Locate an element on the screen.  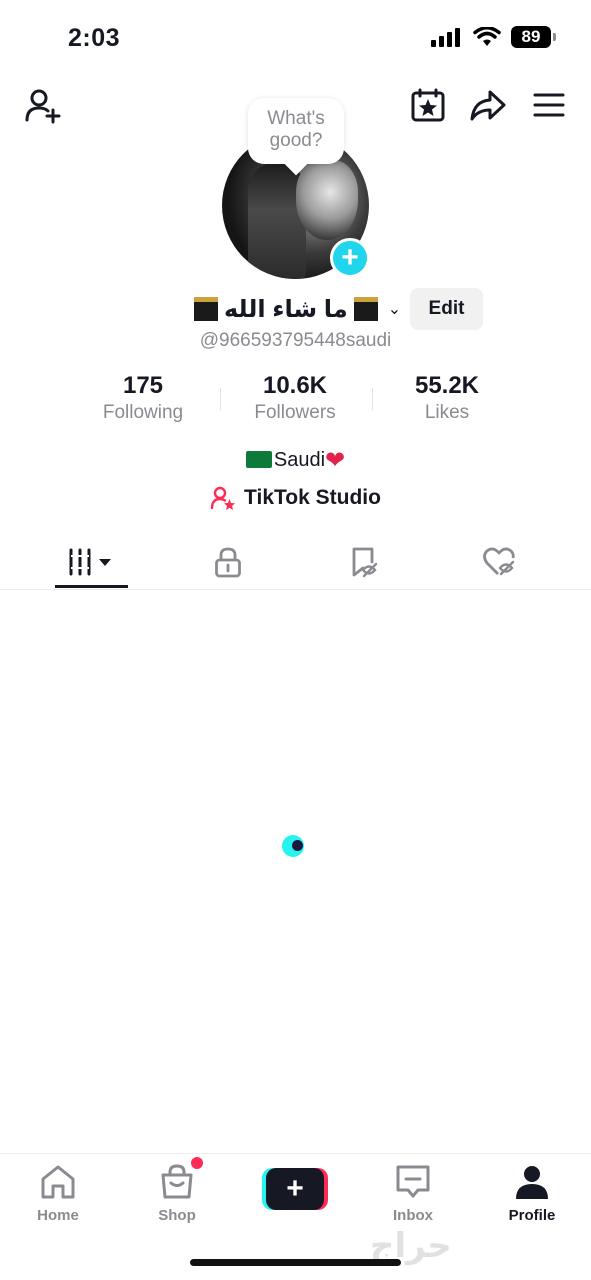
active-tab-indicator is located at coordinates (91, 586).